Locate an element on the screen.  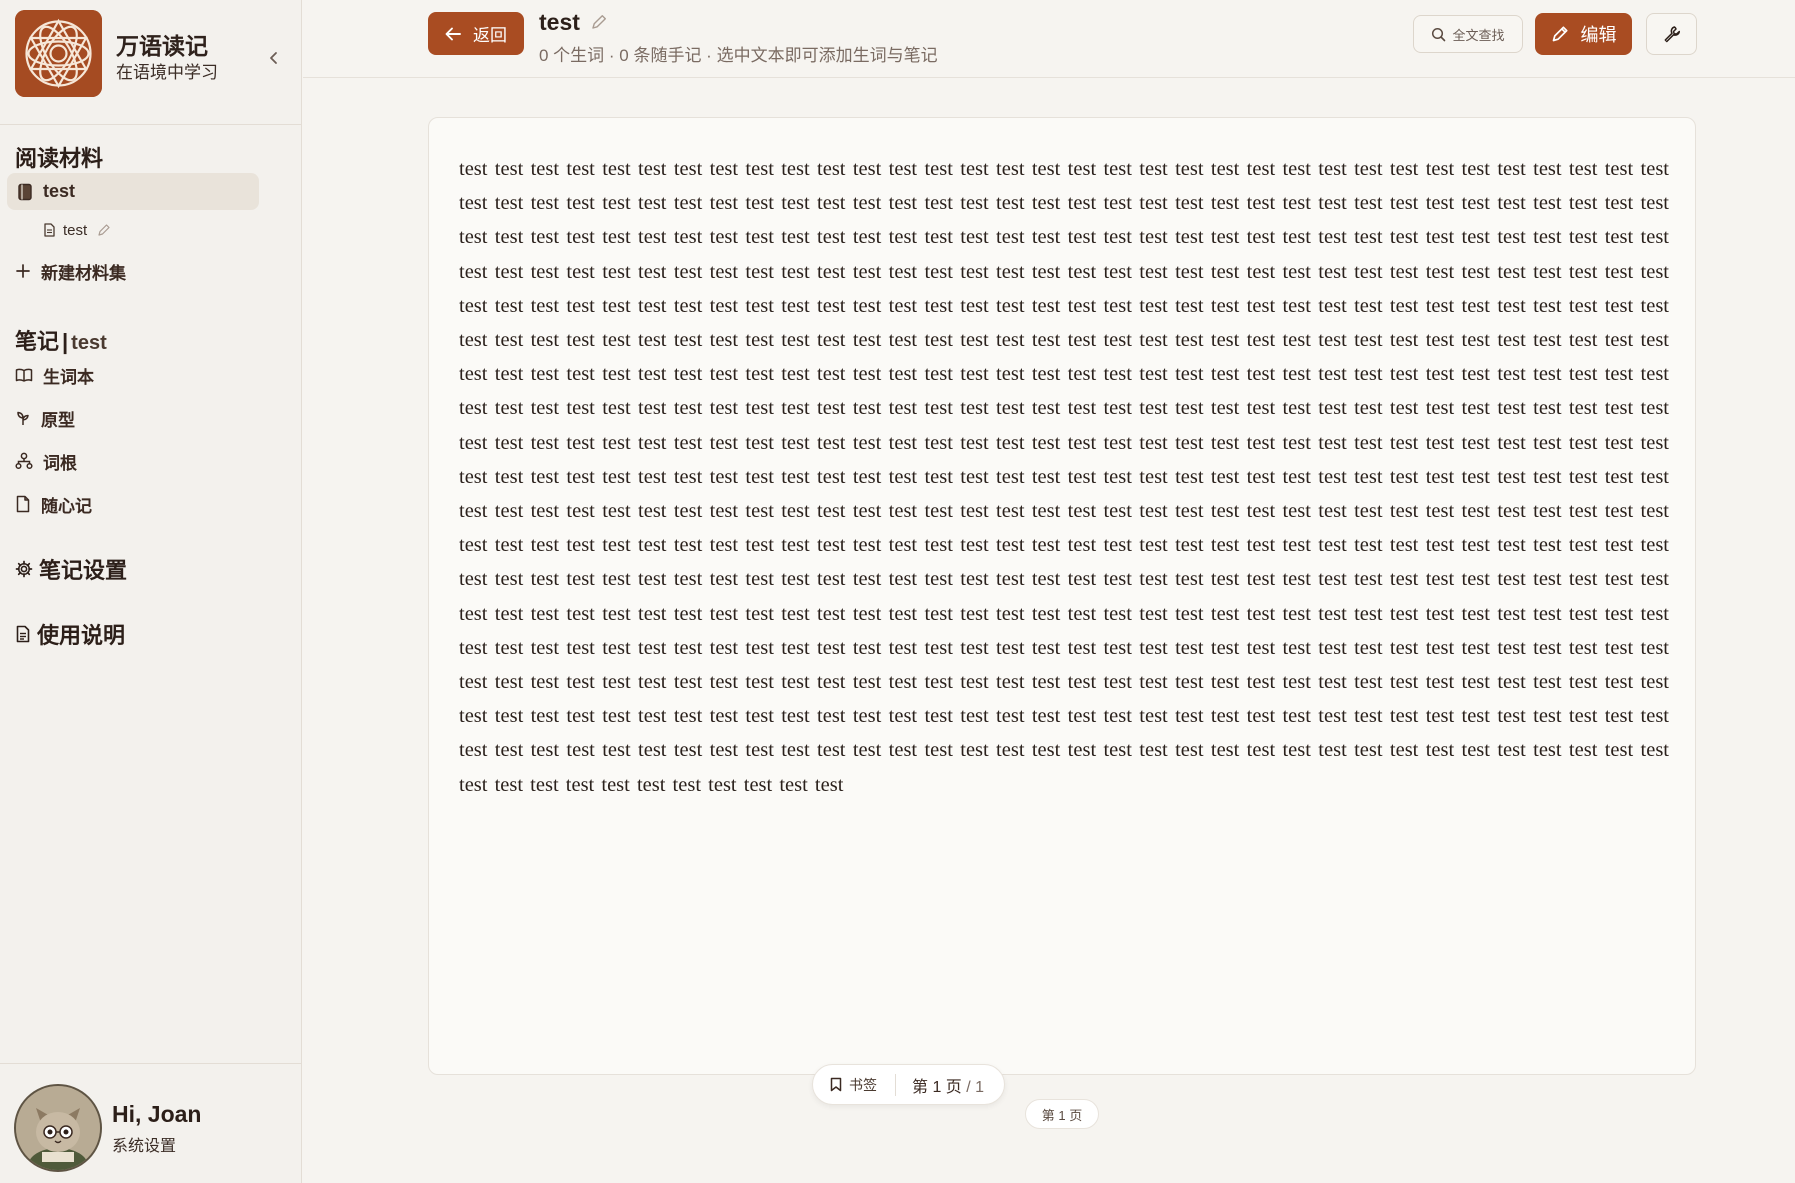
tools-button is located at coordinates (1671, 34).